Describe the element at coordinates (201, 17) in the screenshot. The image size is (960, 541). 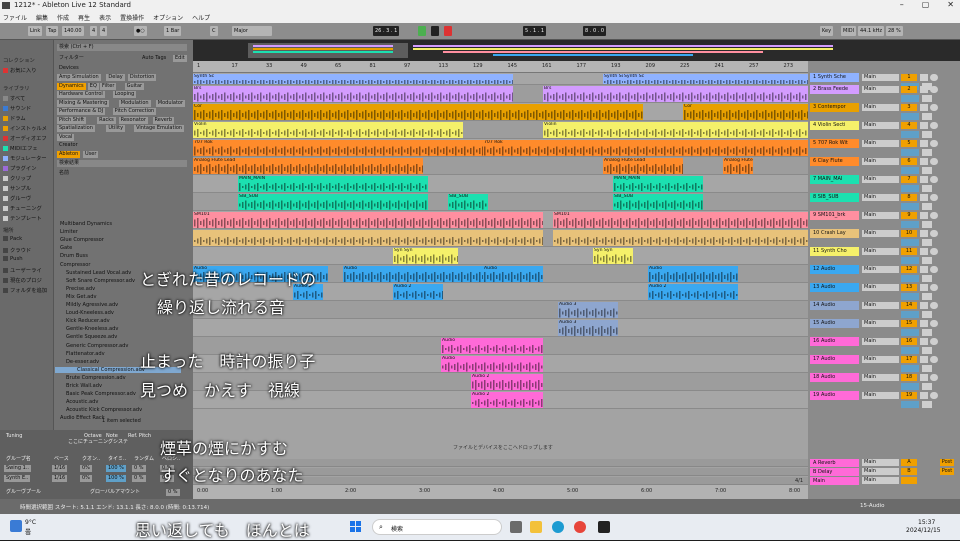
I see `menu-item: ヘルプ` at that location.